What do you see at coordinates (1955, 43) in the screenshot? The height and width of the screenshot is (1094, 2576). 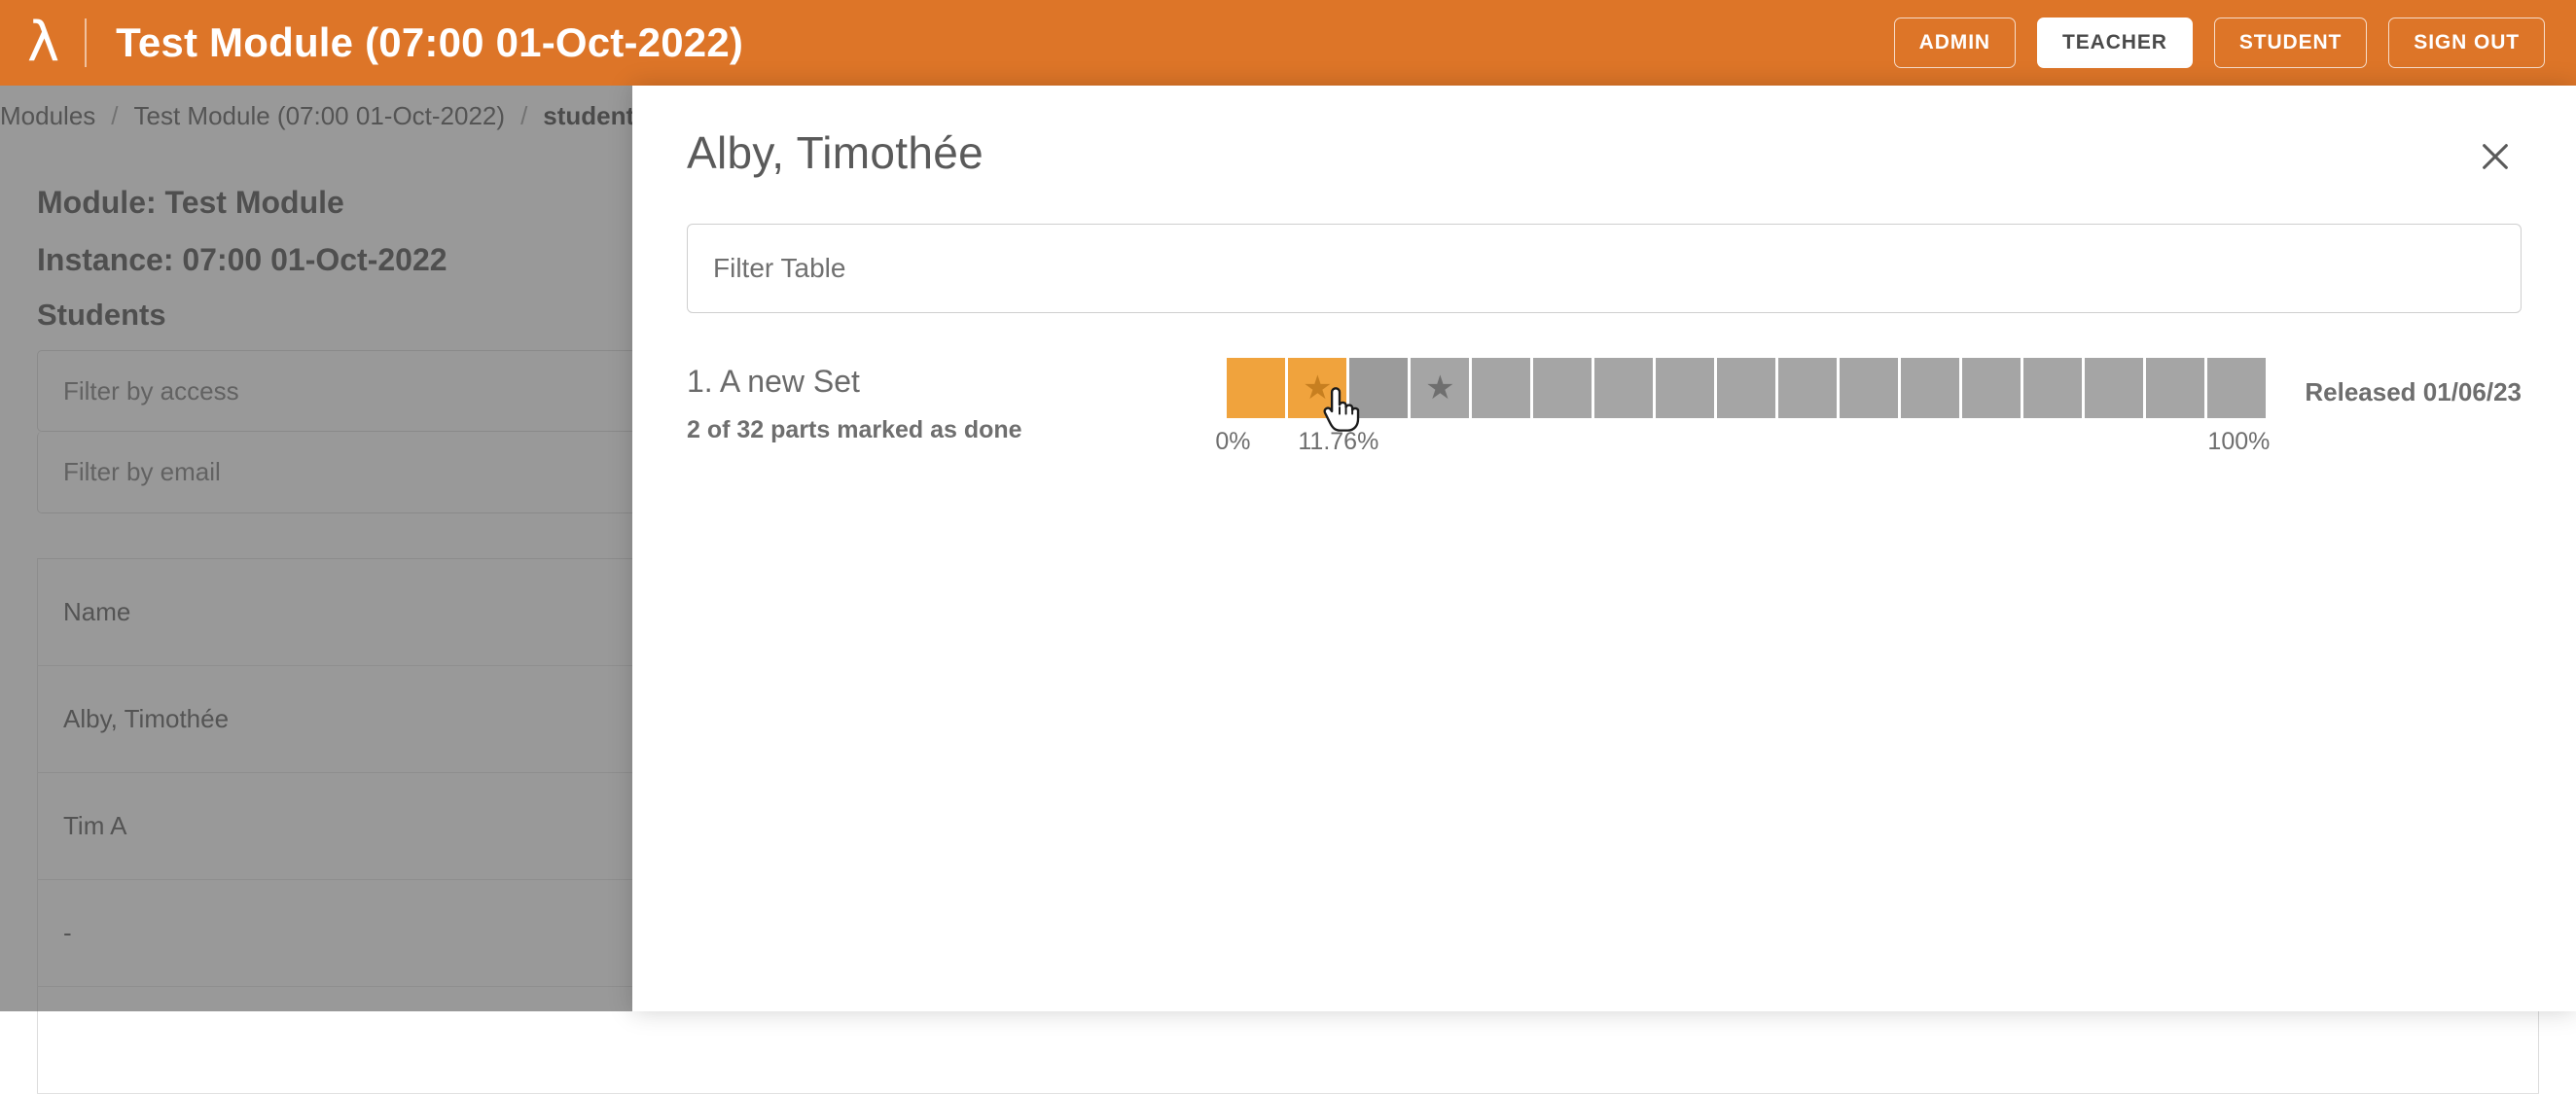 I see `admin-button: ADMIN` at bounding box center [1955, 43].